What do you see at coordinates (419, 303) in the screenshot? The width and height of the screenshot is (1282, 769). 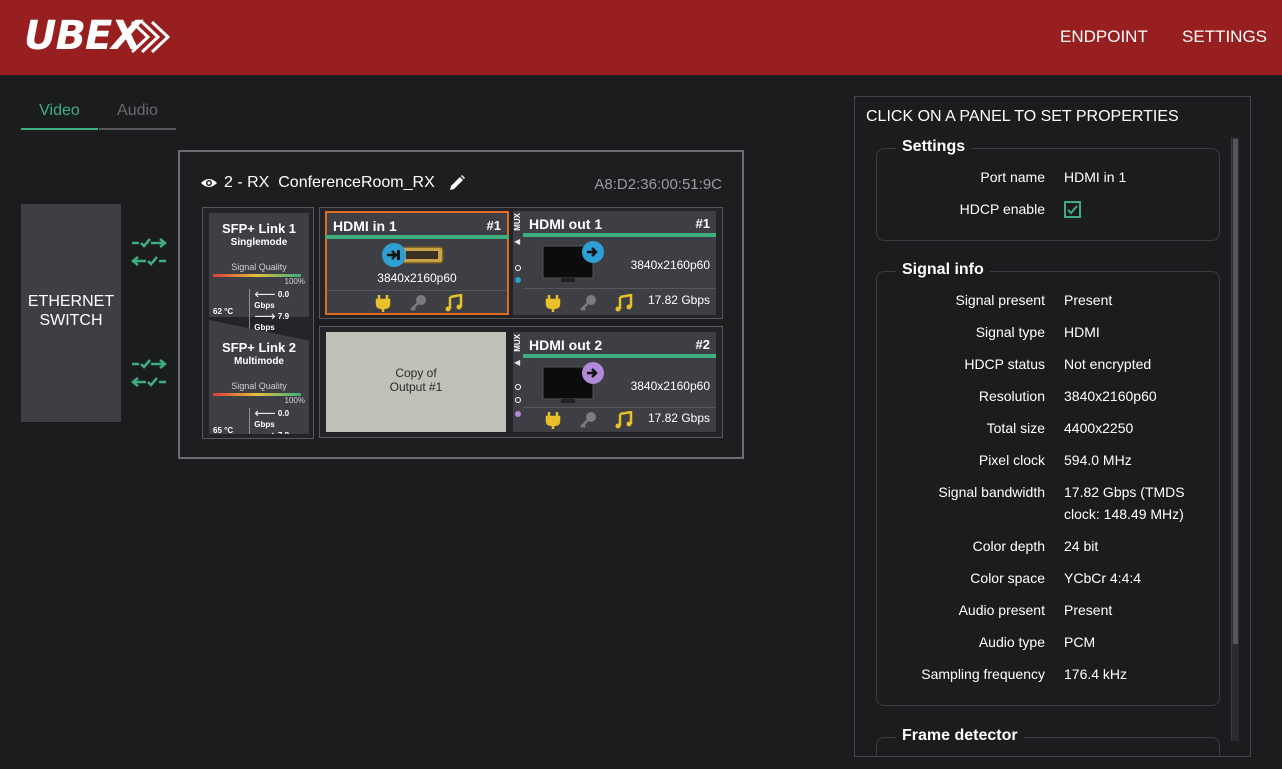 I see `port-status-icons` at bounding box center [419, 303].